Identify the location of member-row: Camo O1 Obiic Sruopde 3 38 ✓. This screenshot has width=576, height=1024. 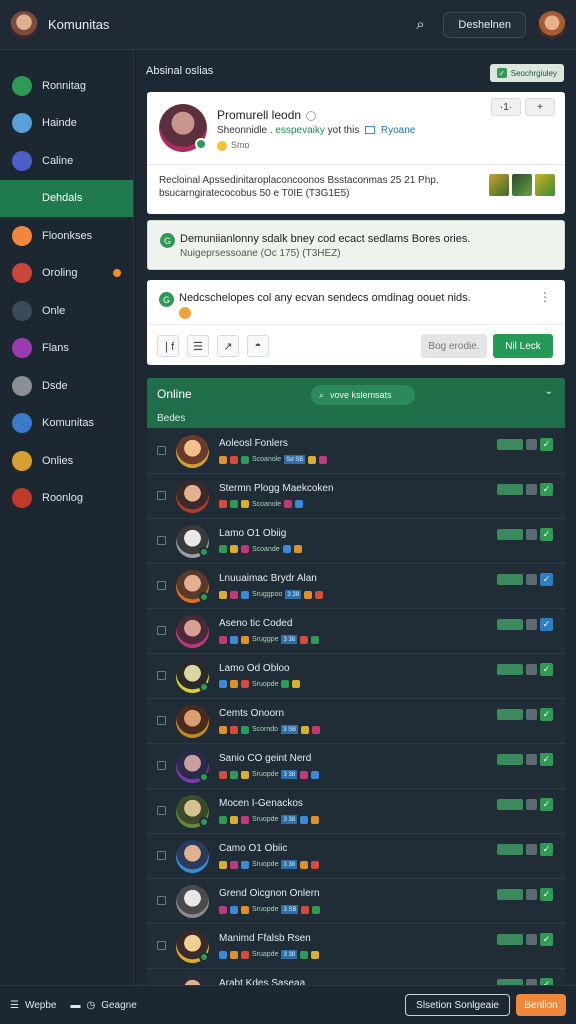
(356, 856).